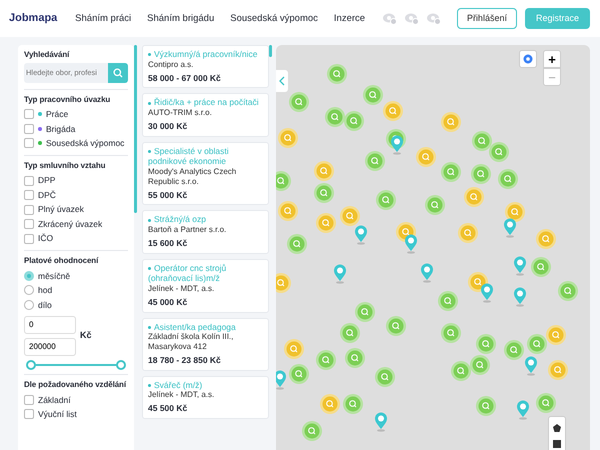  Describe the element at coordinates (389, 18) in the screenshot. I see `eye-icon` at that location.